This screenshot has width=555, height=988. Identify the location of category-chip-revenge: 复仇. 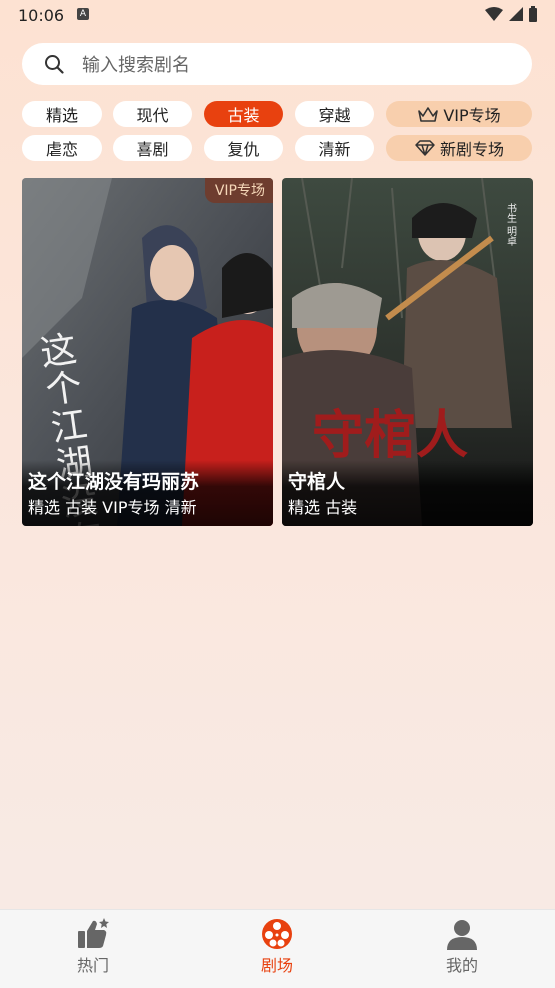
(243, 148).